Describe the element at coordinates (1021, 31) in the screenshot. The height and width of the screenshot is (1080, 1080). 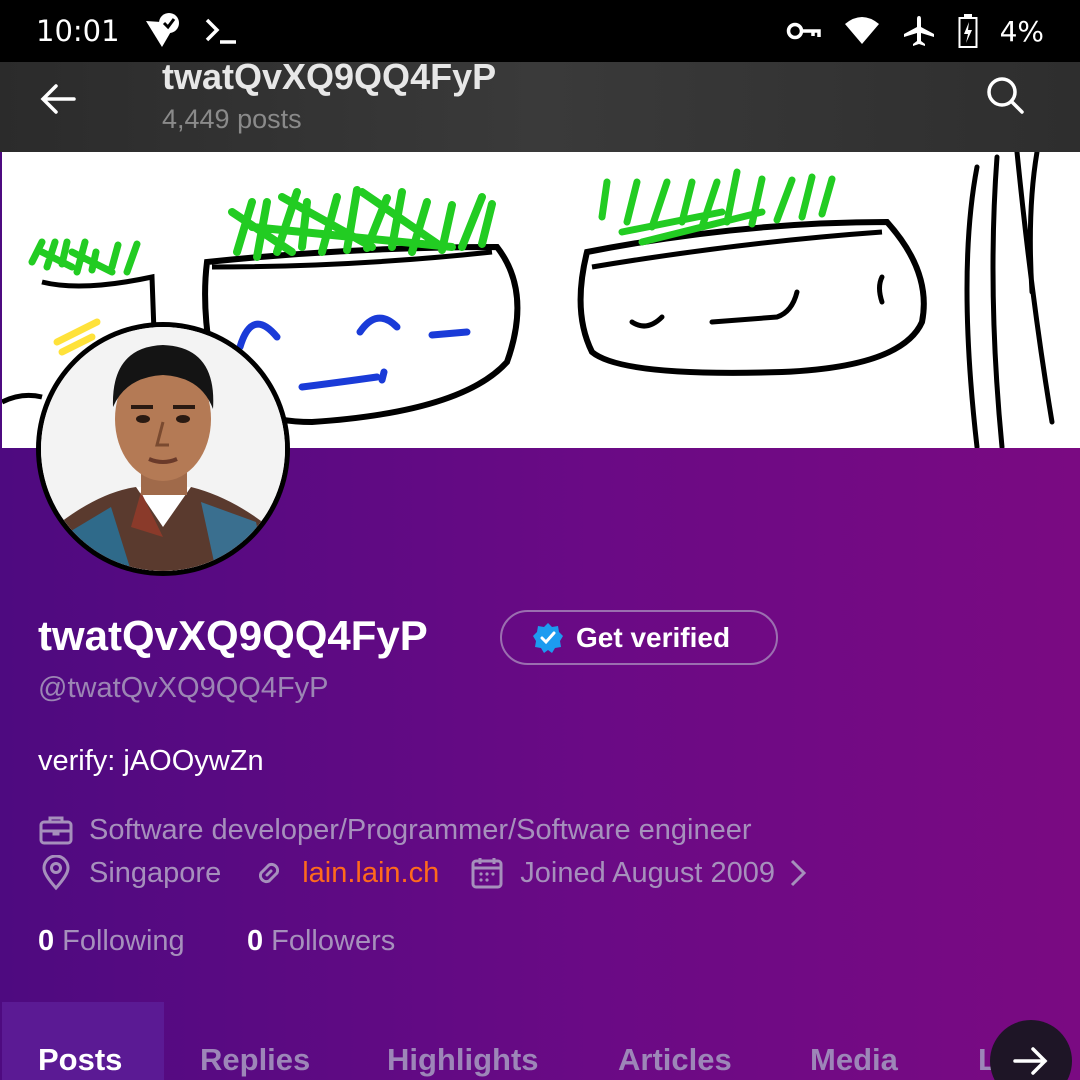
I see `battery-percent: 4%` at that location.